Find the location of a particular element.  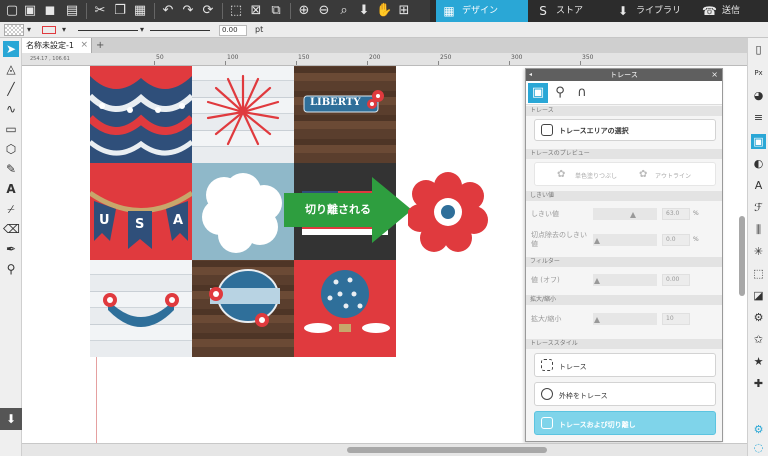

firework-sticker is located at coordinates (243, 114).